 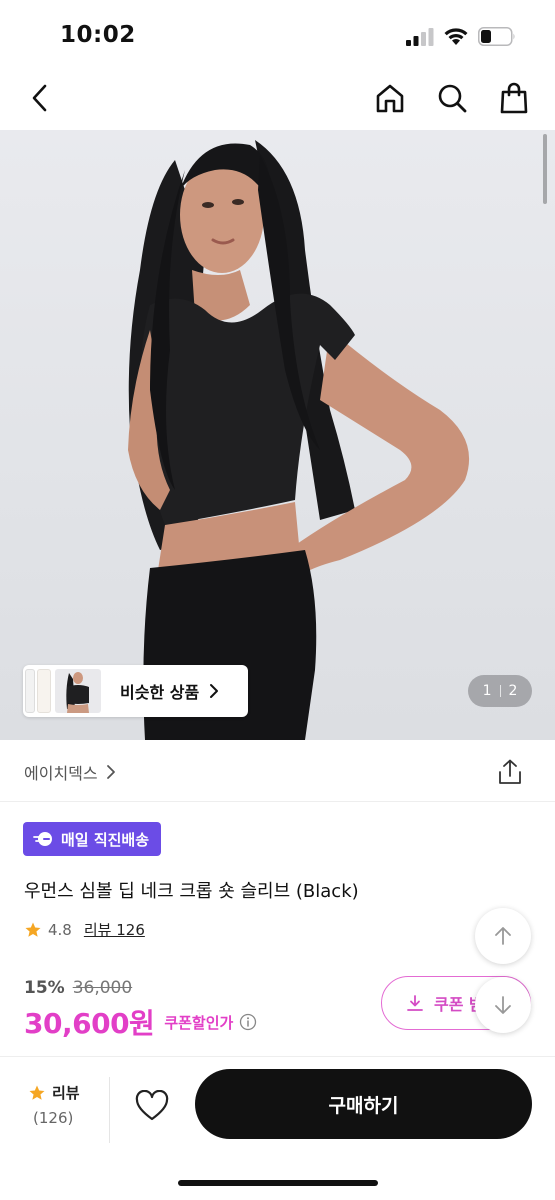 What do you see at coordinates (105, 839) in the screenshot?
I see `delivery-badge-label: 매일 직진배송` at bounding box center [105, 839].